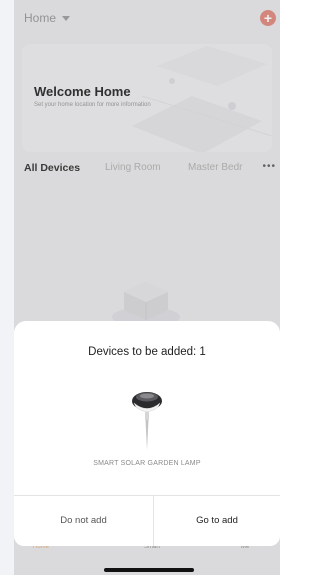  What do you see at coordinates (149, 570) in the screenshot?
I see `home-indicator` at bounding box center [149, 570].